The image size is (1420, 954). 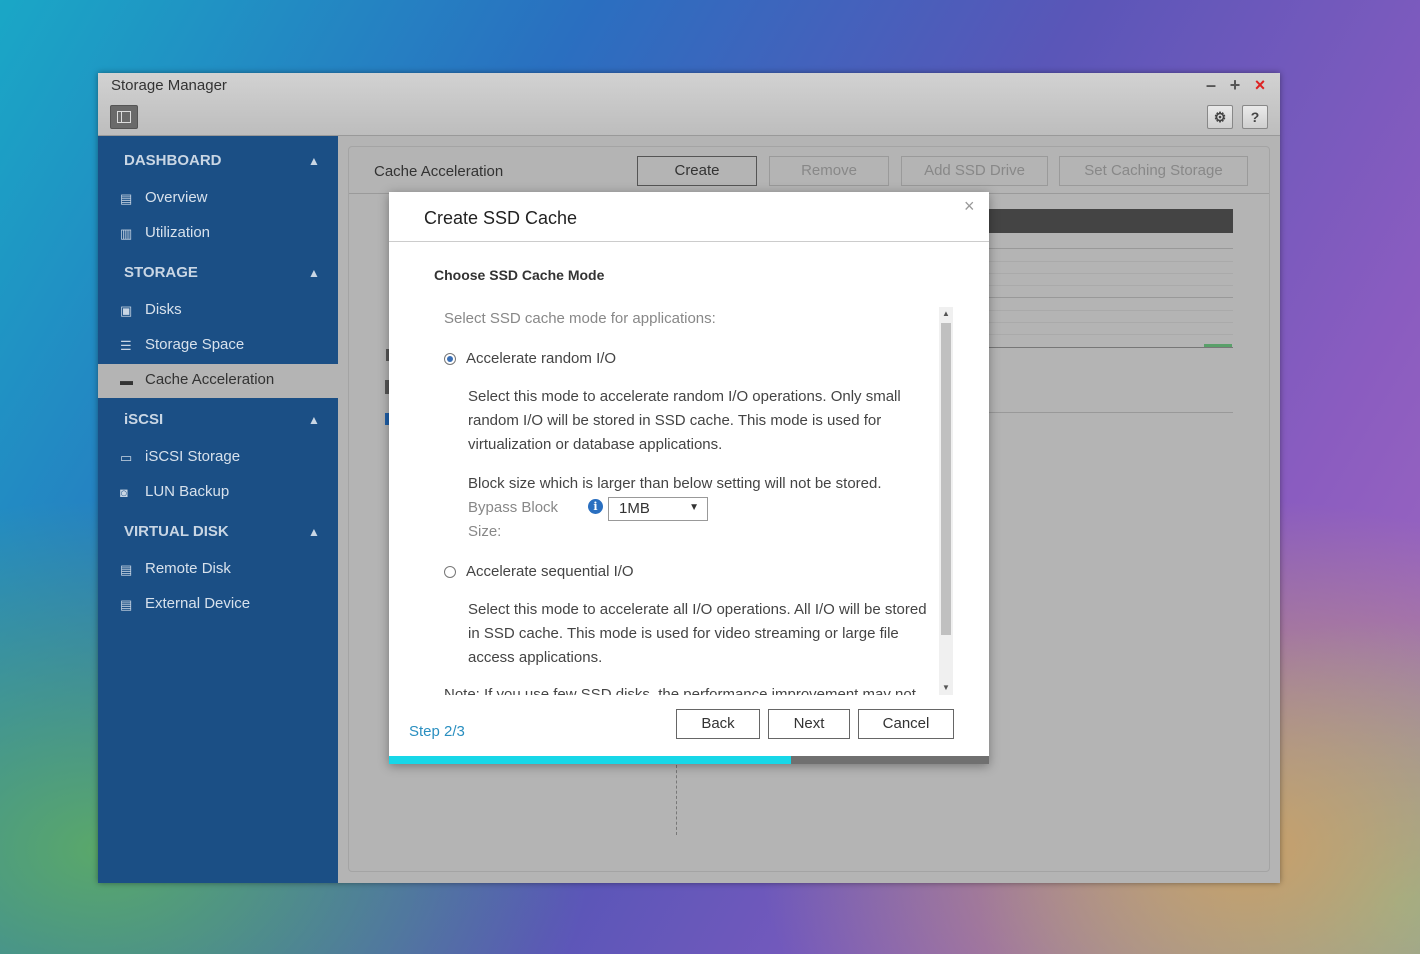 I want to click on dialog-title: Create SSD Cache, so click(x=501, y=218).